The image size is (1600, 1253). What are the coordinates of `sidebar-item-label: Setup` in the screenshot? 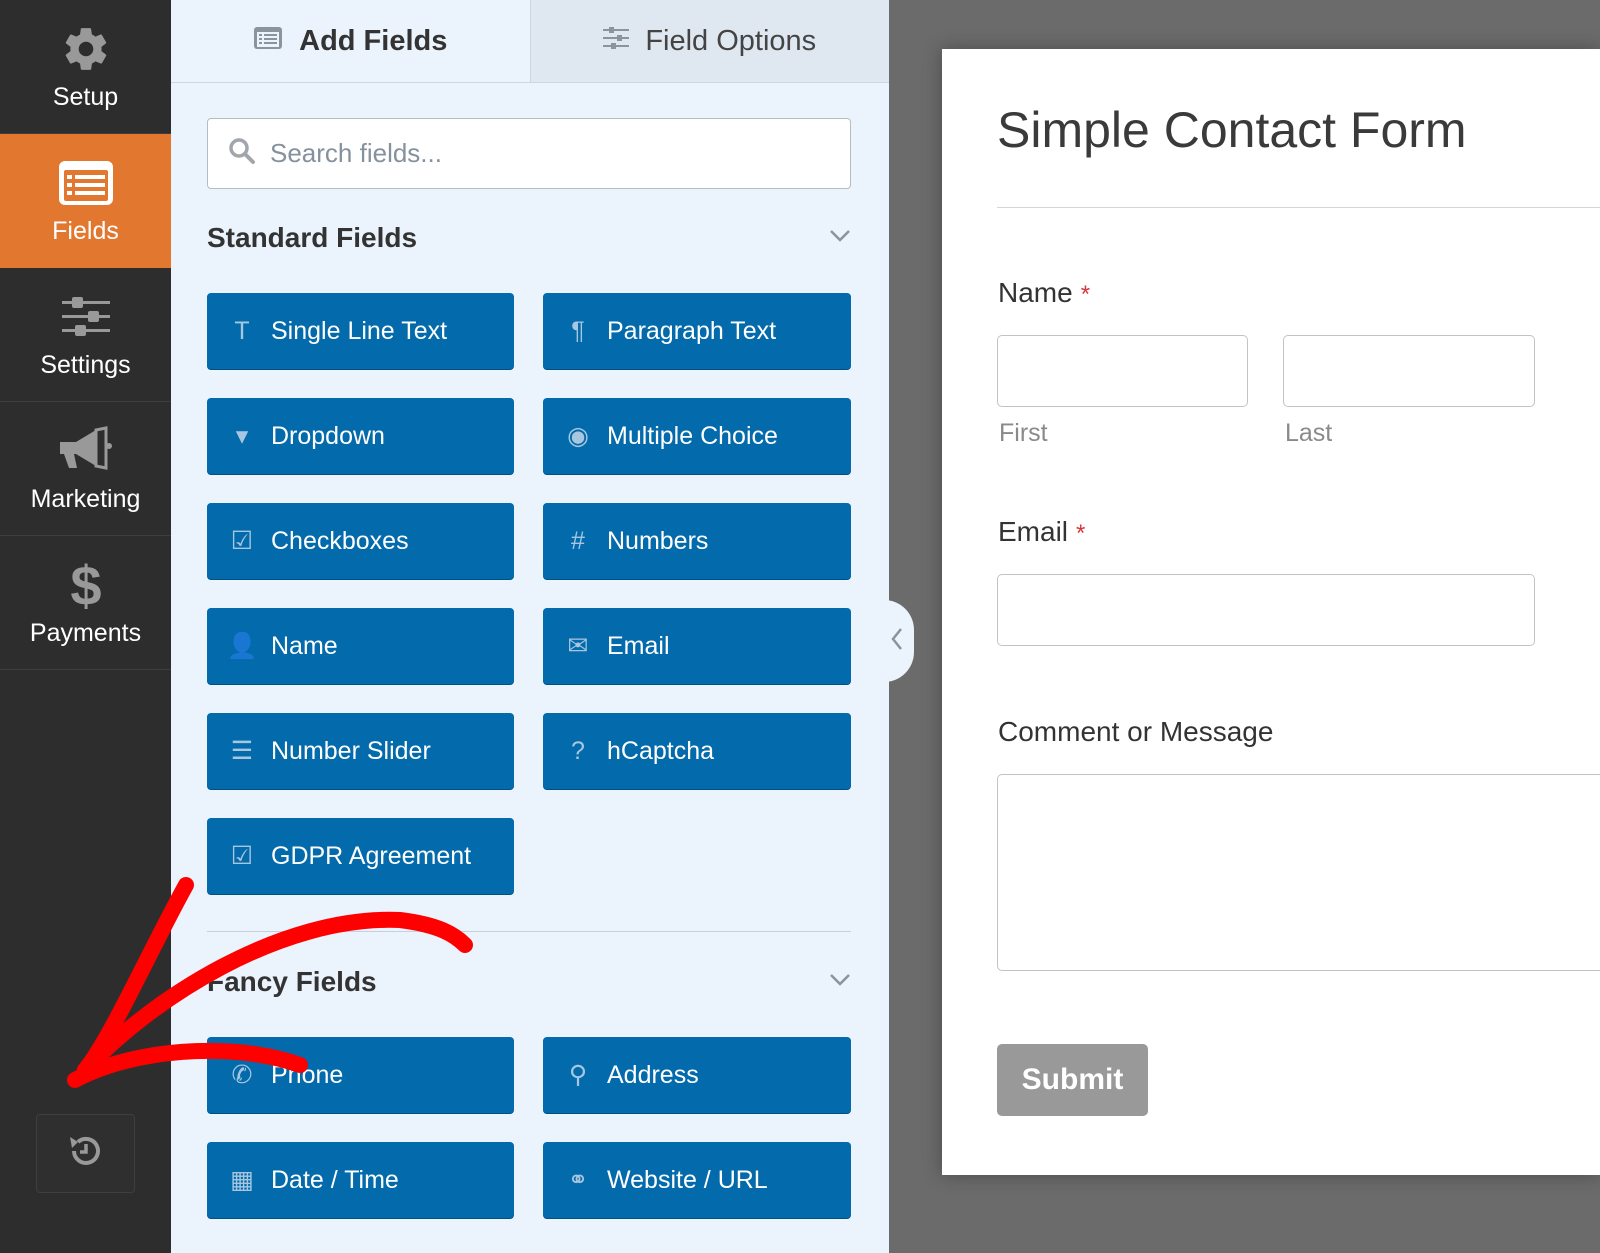 It's located at (85, 97).